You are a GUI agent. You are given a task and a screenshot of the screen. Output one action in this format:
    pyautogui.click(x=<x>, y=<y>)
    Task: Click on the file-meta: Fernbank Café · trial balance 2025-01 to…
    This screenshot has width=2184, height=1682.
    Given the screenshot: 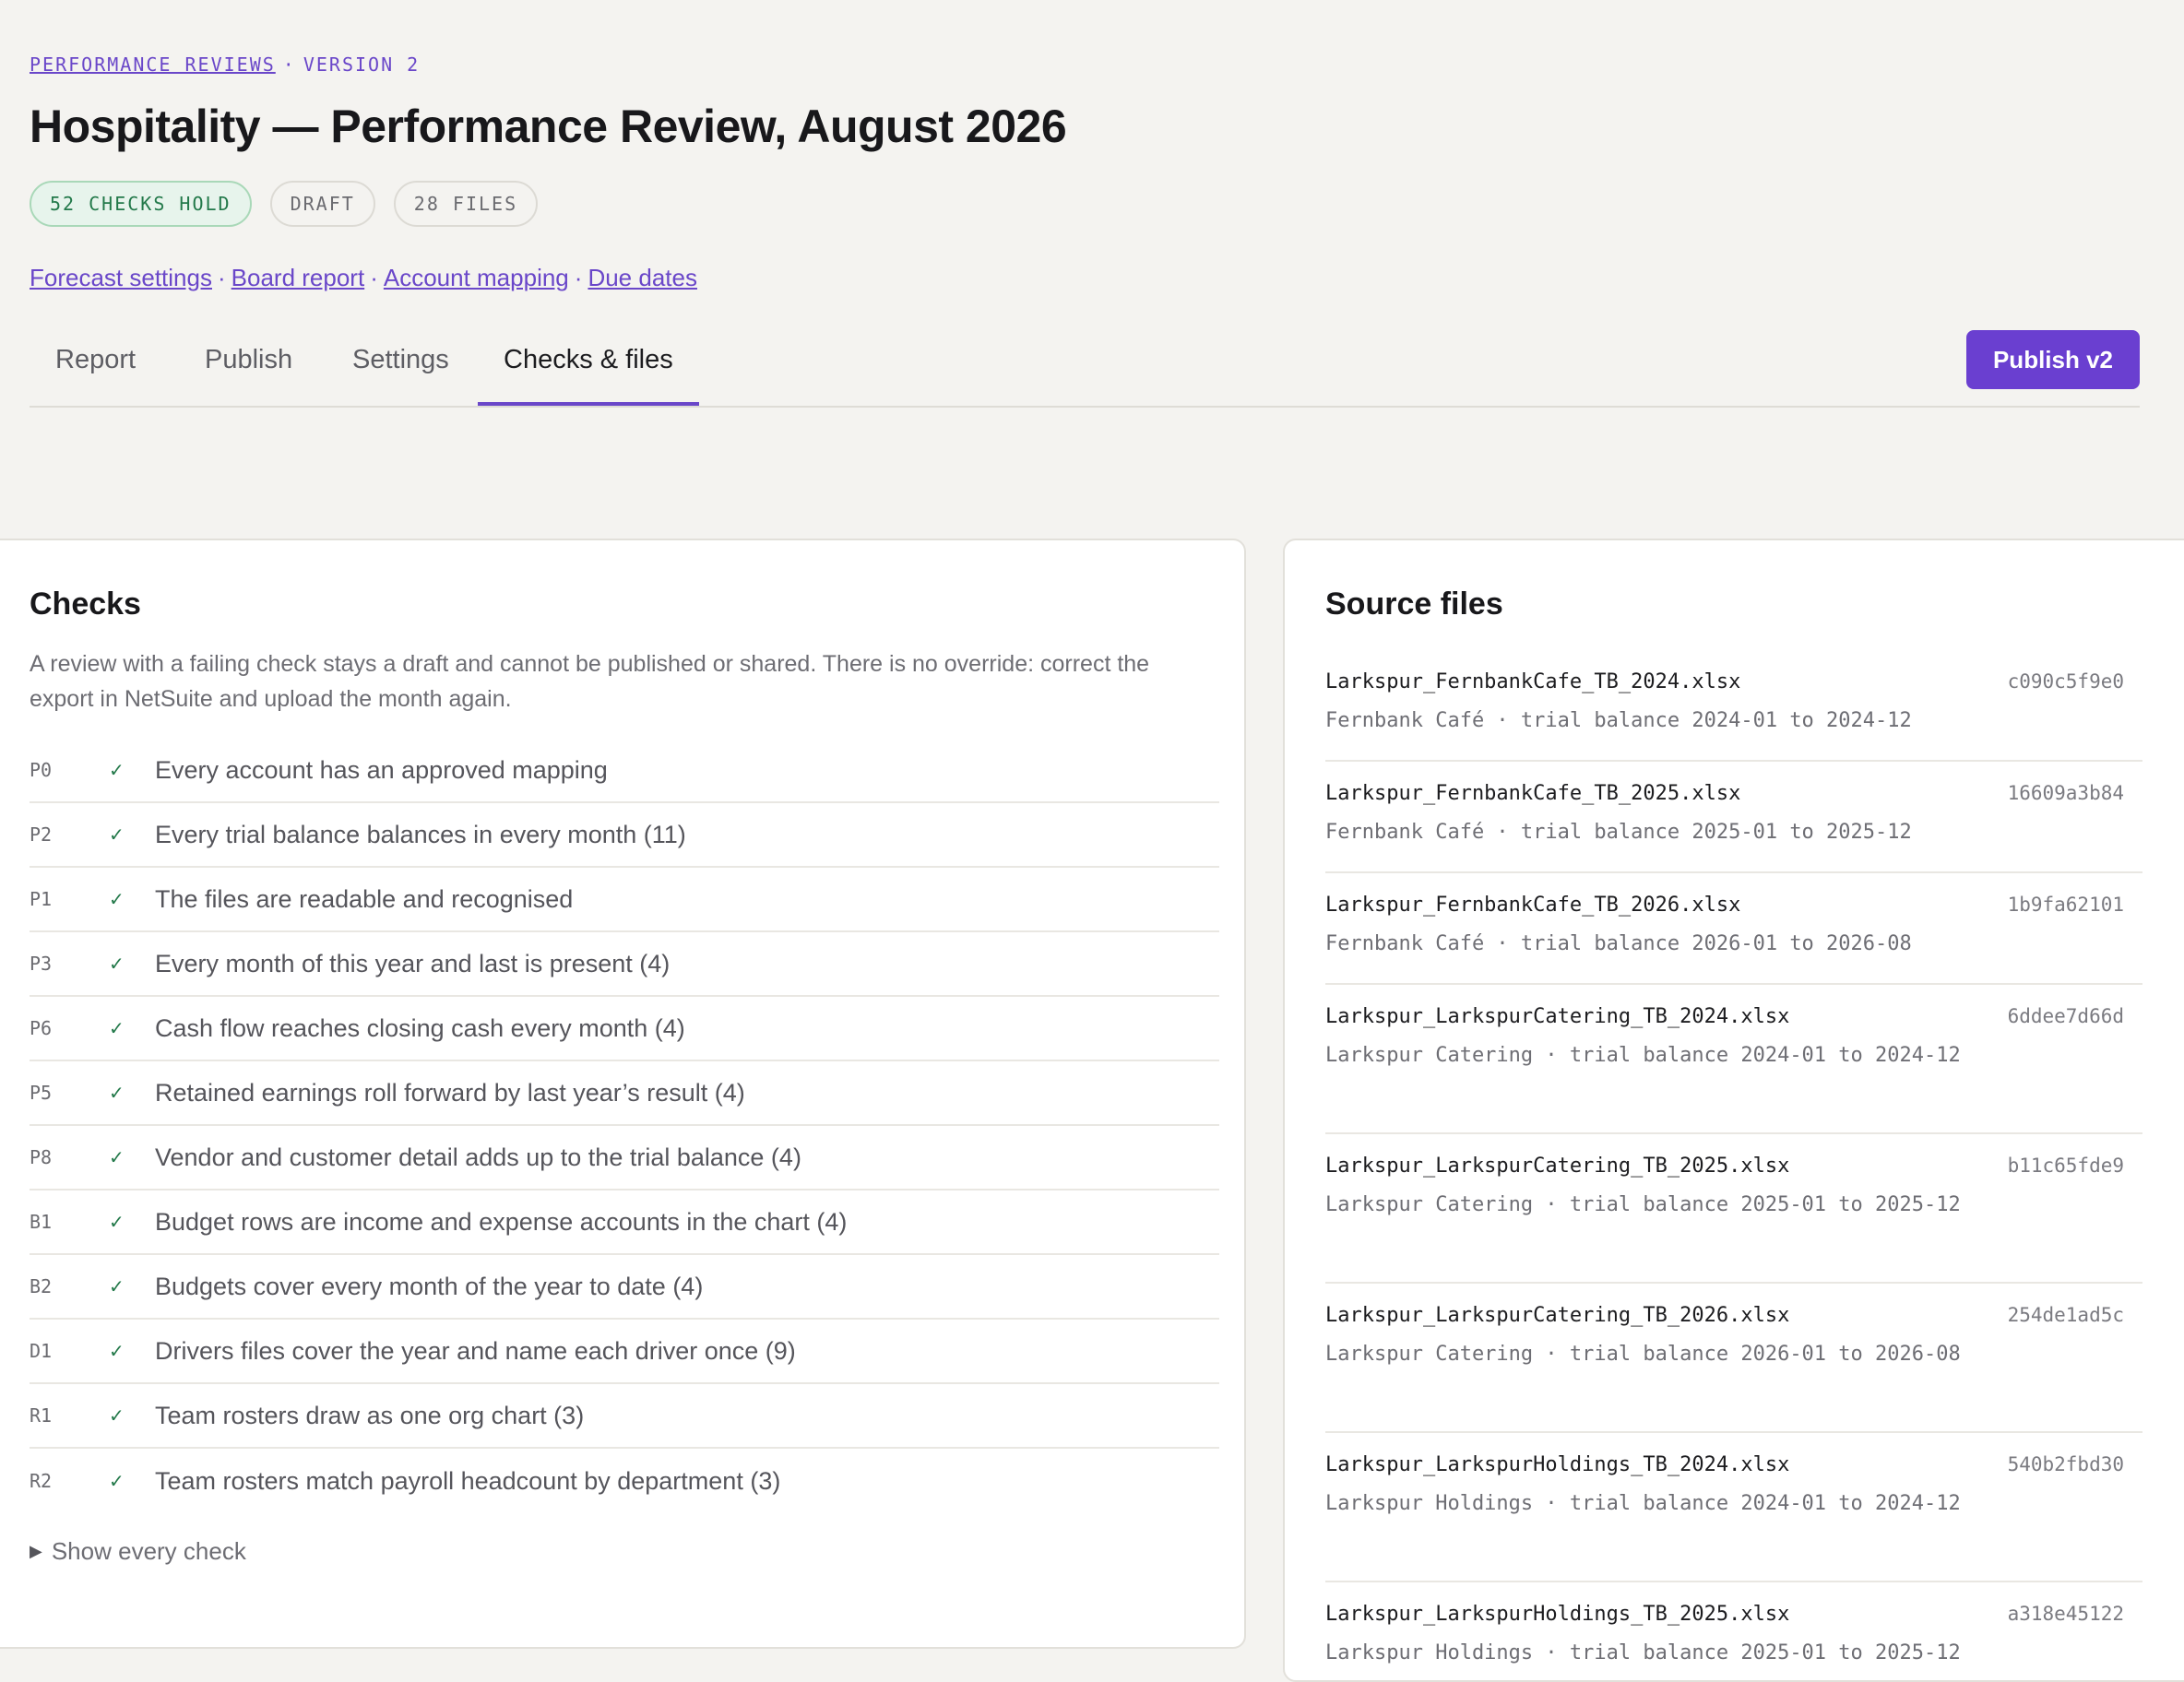 What is the action you would take?
    pyautogui.click(x=1618, y=832)
    